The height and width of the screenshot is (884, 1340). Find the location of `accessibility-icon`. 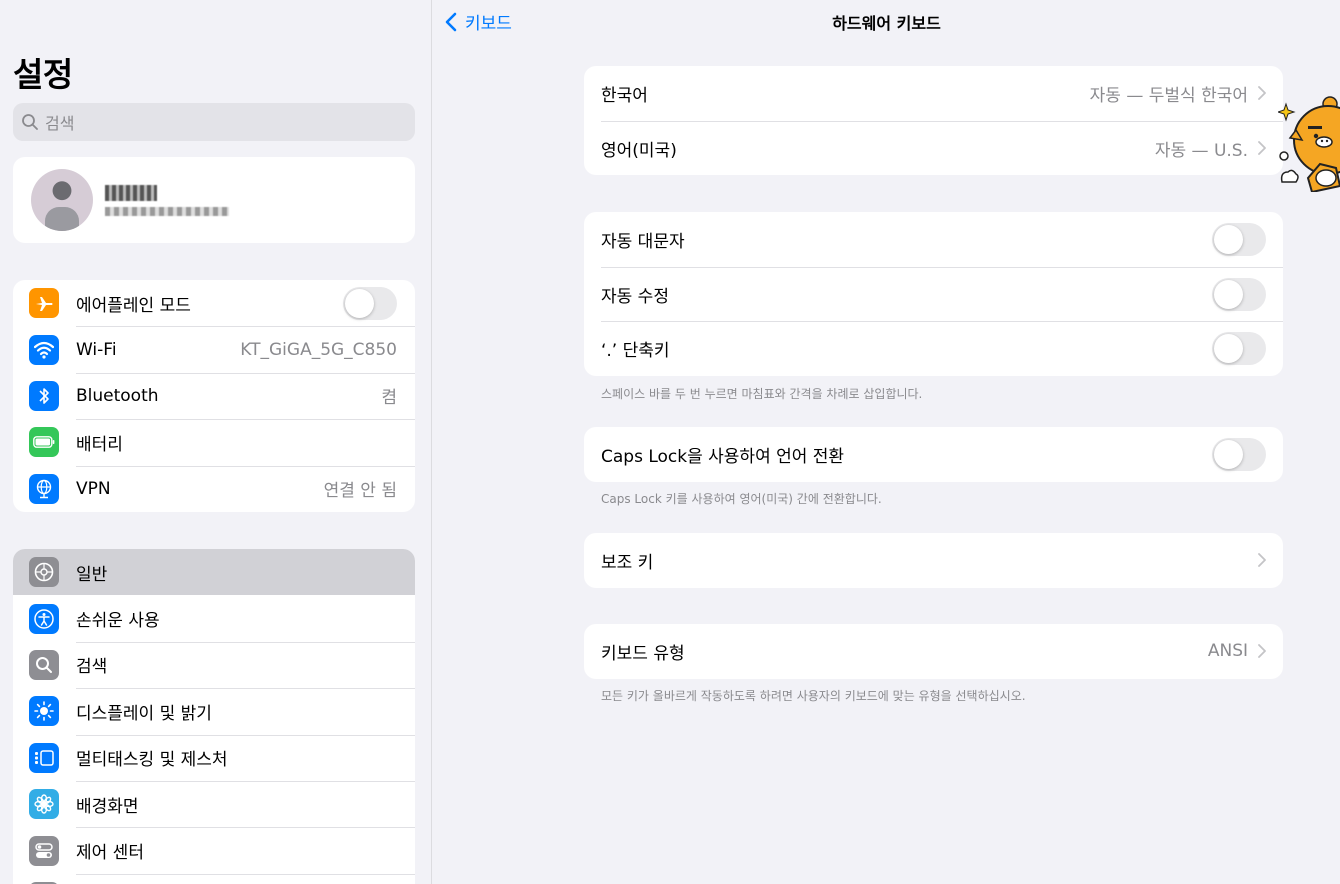

accessibility-icon is located at coordinates (44, 618).